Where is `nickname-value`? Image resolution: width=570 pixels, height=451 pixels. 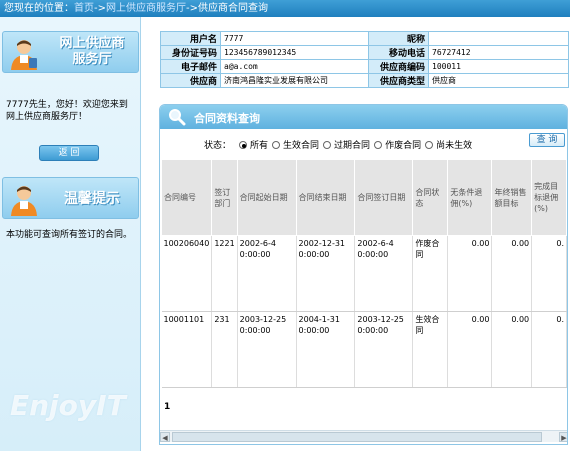 nickname-value is located at coordinates (498, 38).